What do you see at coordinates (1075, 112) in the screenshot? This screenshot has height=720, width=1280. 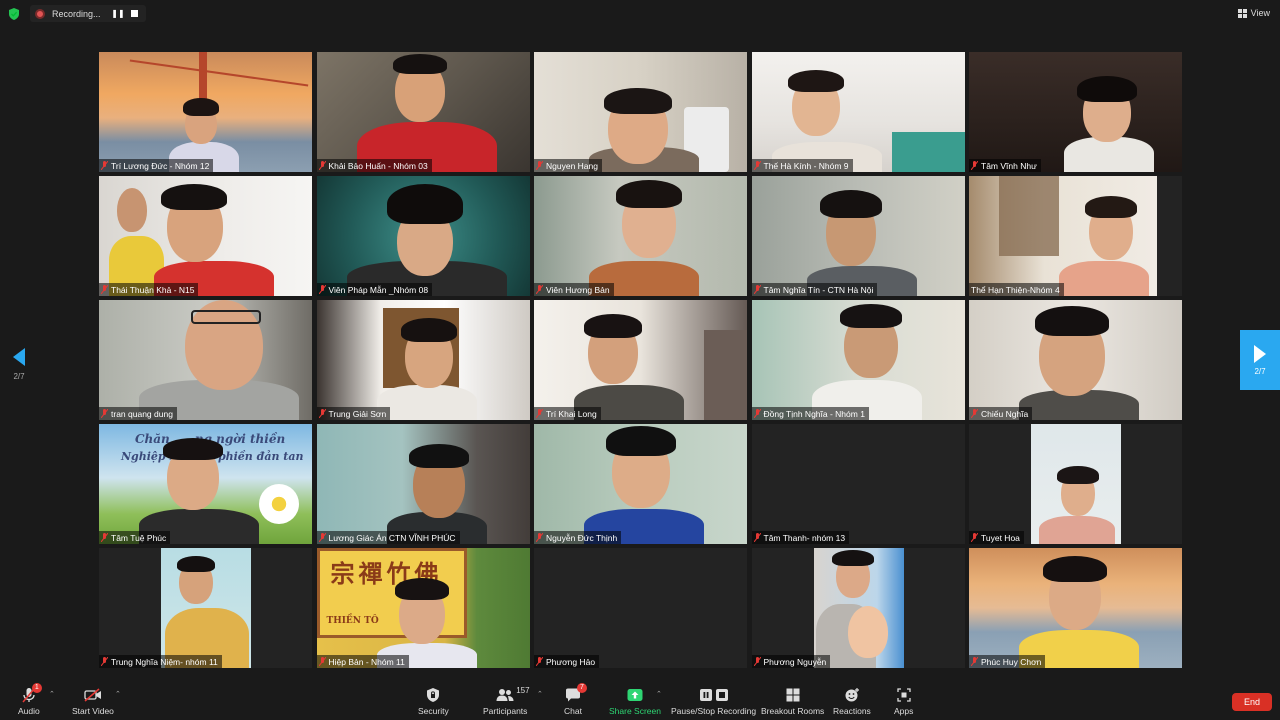 I see `video-tile: Tâm Vĩnh Như` at bounding box center [1075, 112].